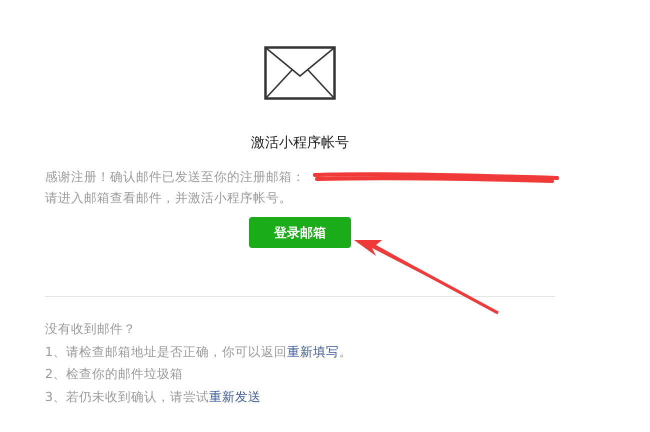  I want to click on help-link: 重新填写, so click(312, 351).